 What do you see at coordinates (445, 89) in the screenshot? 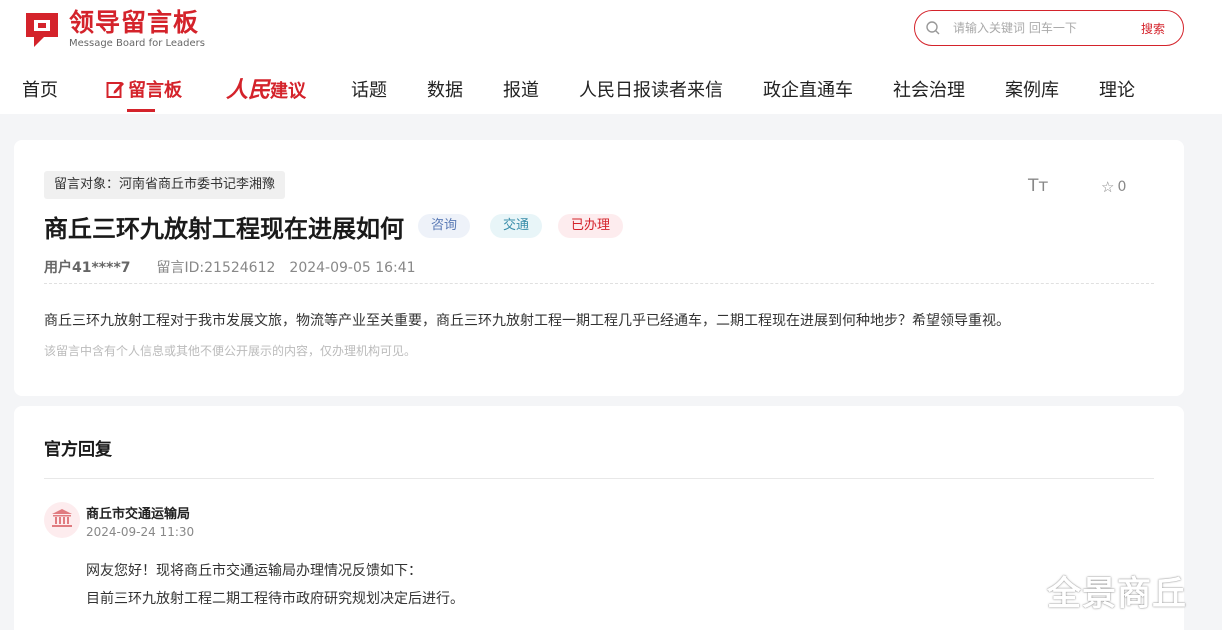
I see `nav-data: 数据` at bounding box center [445, 89].